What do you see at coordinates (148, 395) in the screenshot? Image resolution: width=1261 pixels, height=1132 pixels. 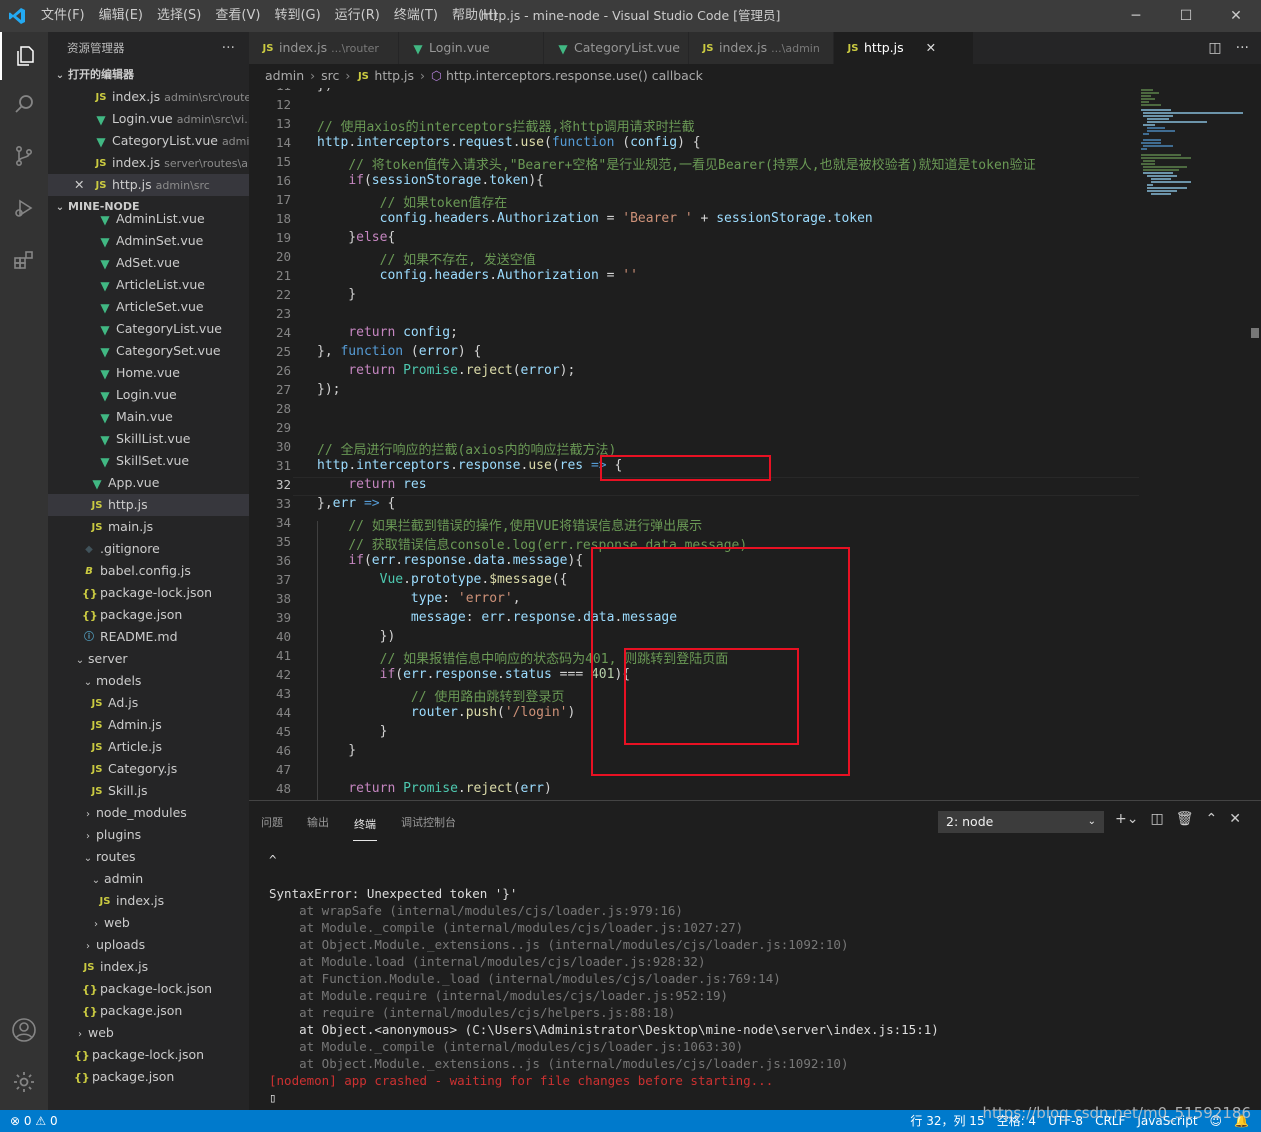 I see `tree-item: ▼ Login.vue` at bounding box center [148, 395].